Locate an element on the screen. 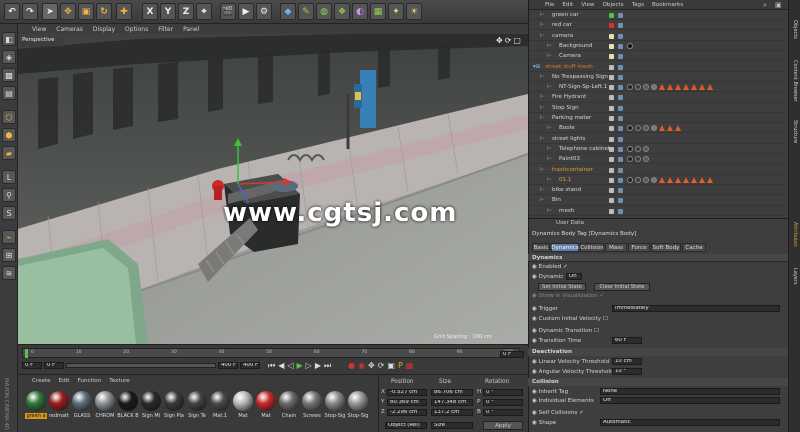  light-icon: ☀ is located at coordinates (414, 11).